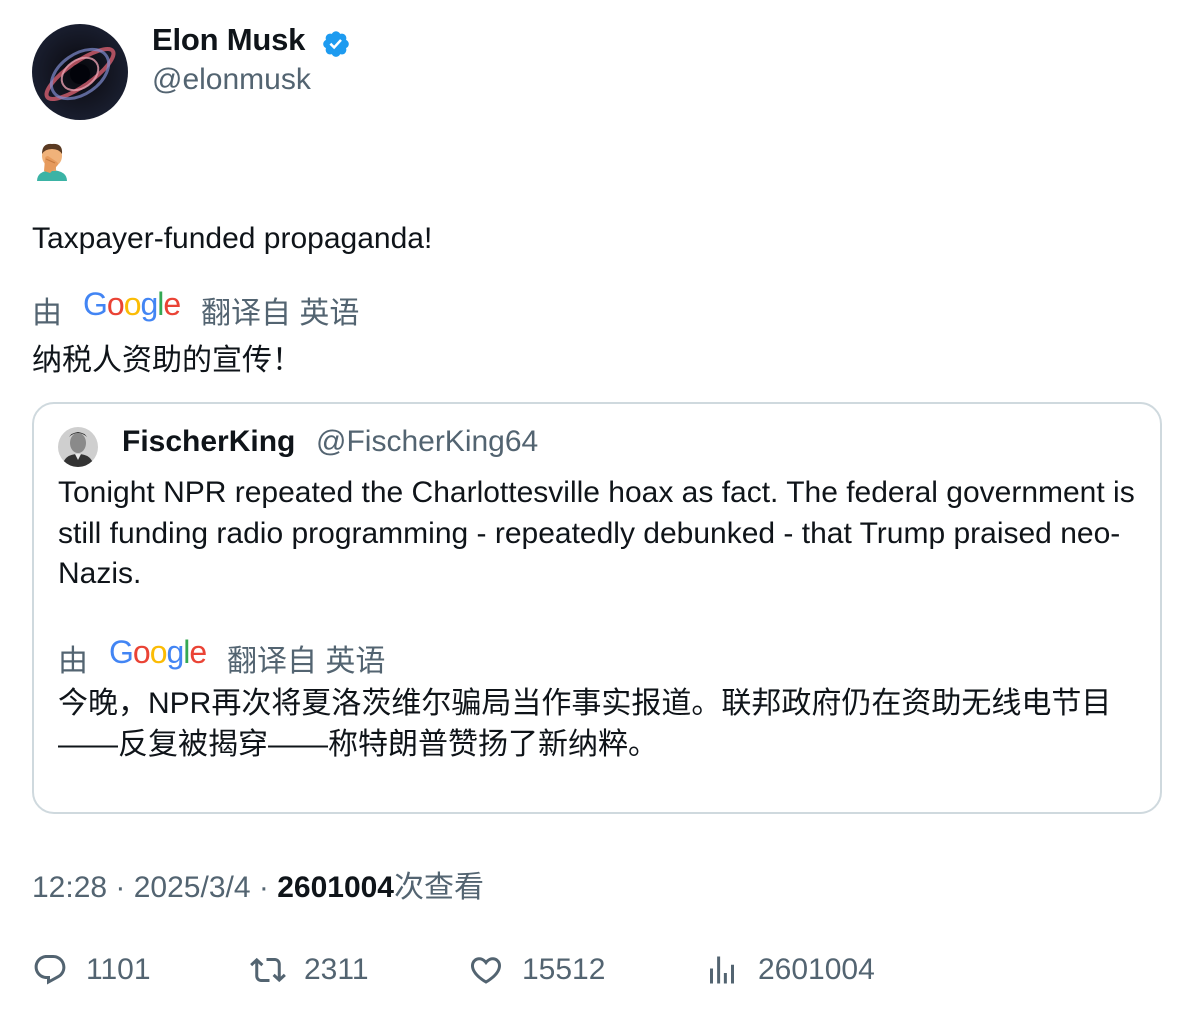 The height and width of the screenshot is (1016, 1196). I want to click on view-label: 次查看, so click(439, 887).